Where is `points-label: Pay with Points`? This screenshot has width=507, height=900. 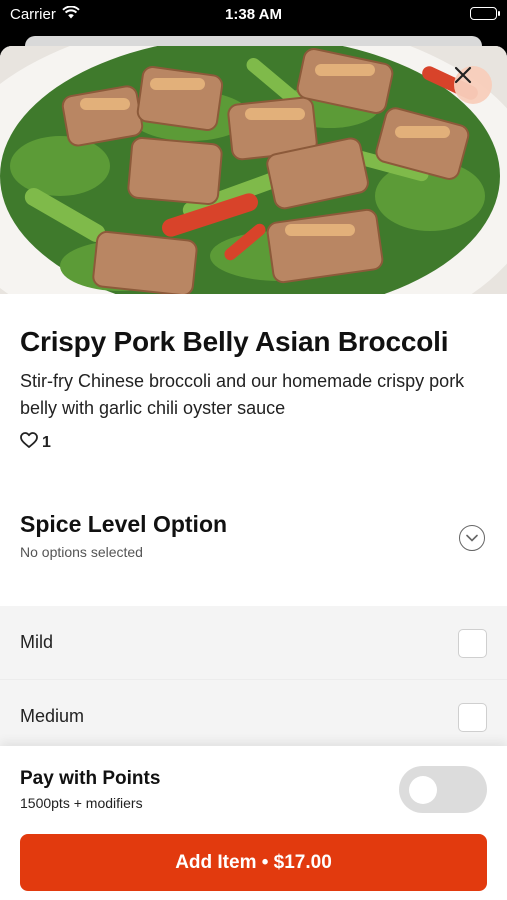 points-label: Pay with Points is located at coordinates (90, 778).